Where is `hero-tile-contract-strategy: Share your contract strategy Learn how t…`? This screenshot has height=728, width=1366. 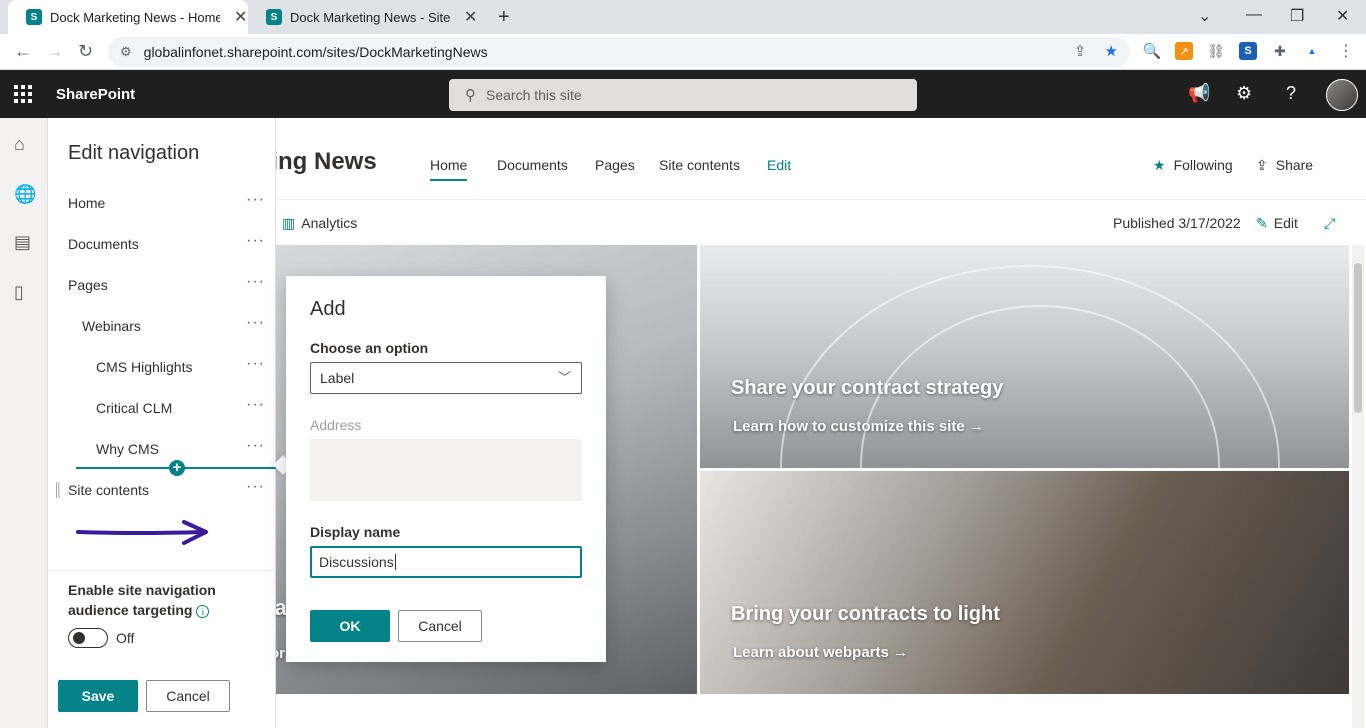
hero-tile-contract-strategy: Share your contract strategy Learn how t… is located at coordinates (1024, 356).